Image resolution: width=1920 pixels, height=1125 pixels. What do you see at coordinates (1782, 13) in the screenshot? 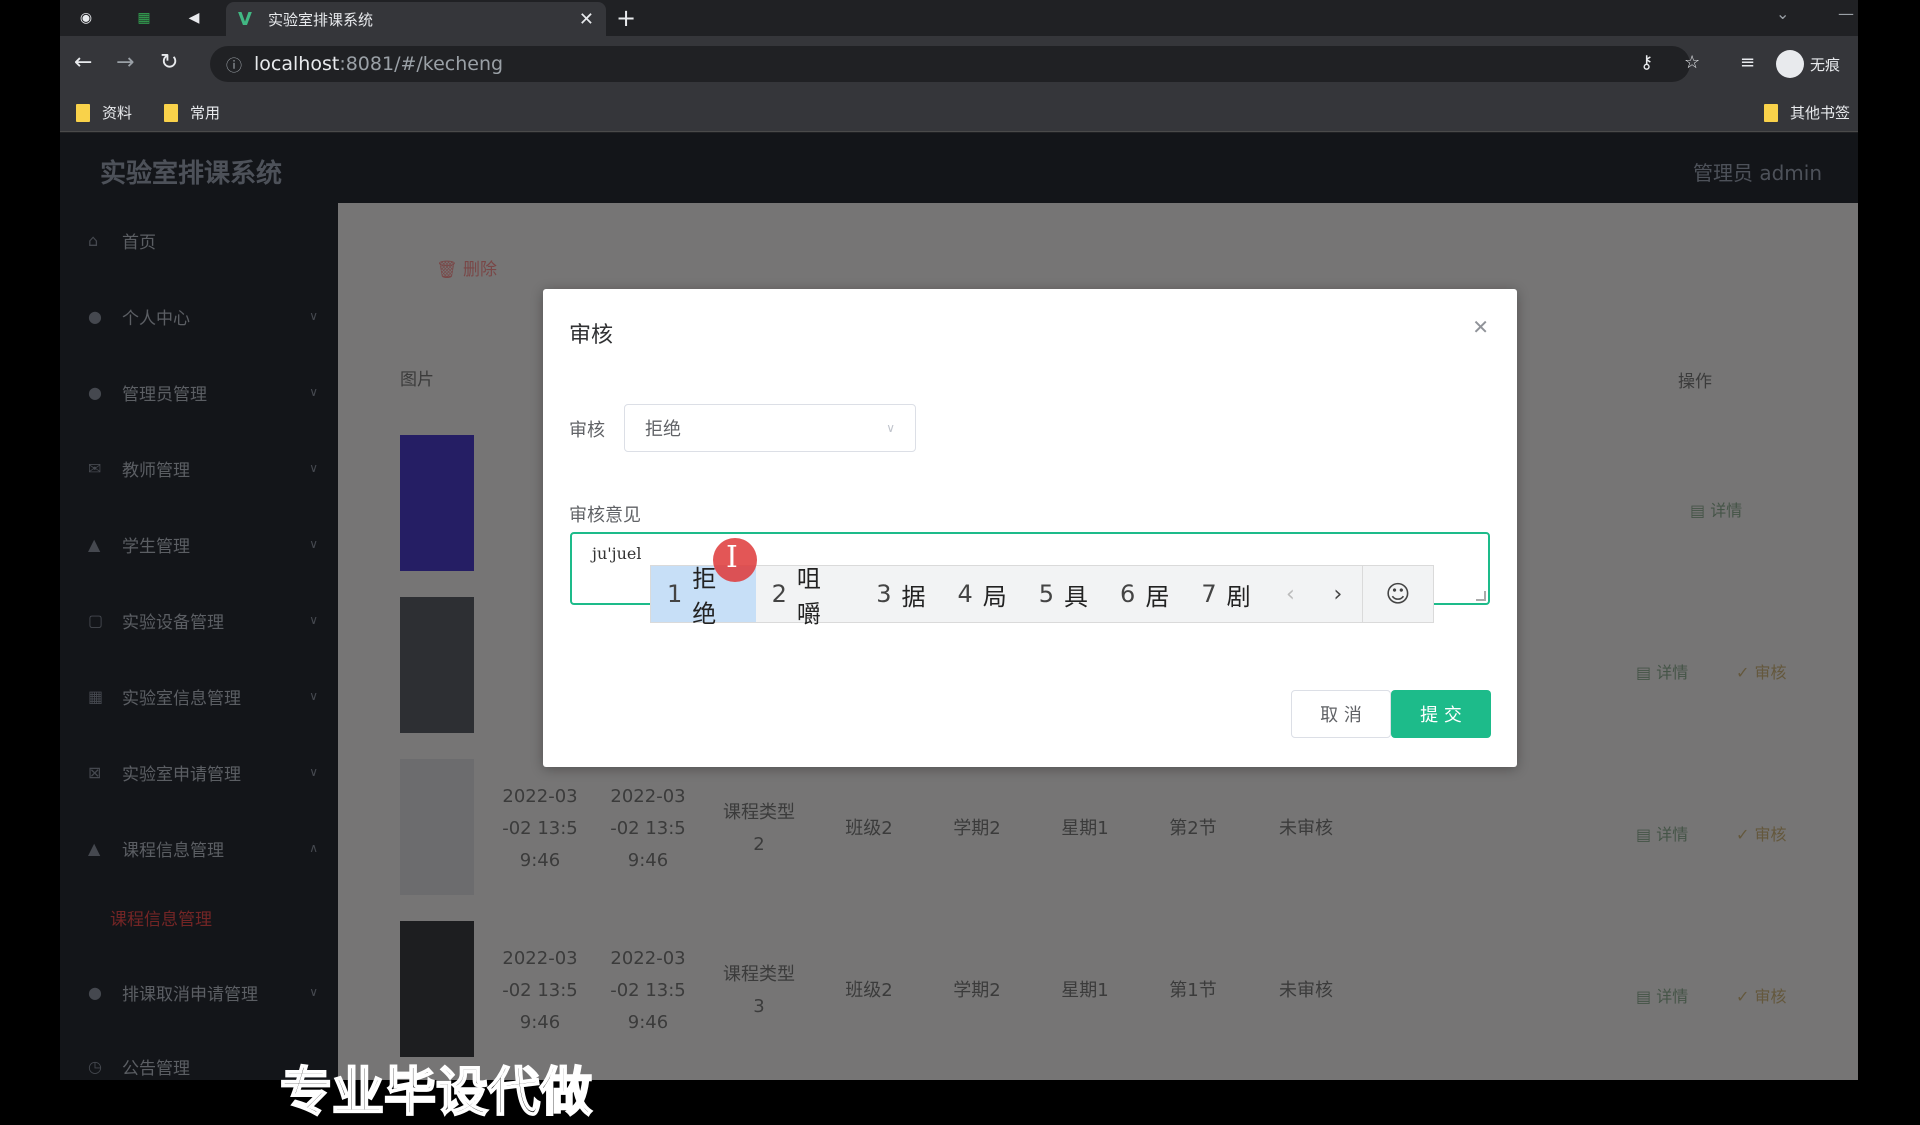
I see `tab-list-icon: ⌄` at bounding box center [1782, 13].